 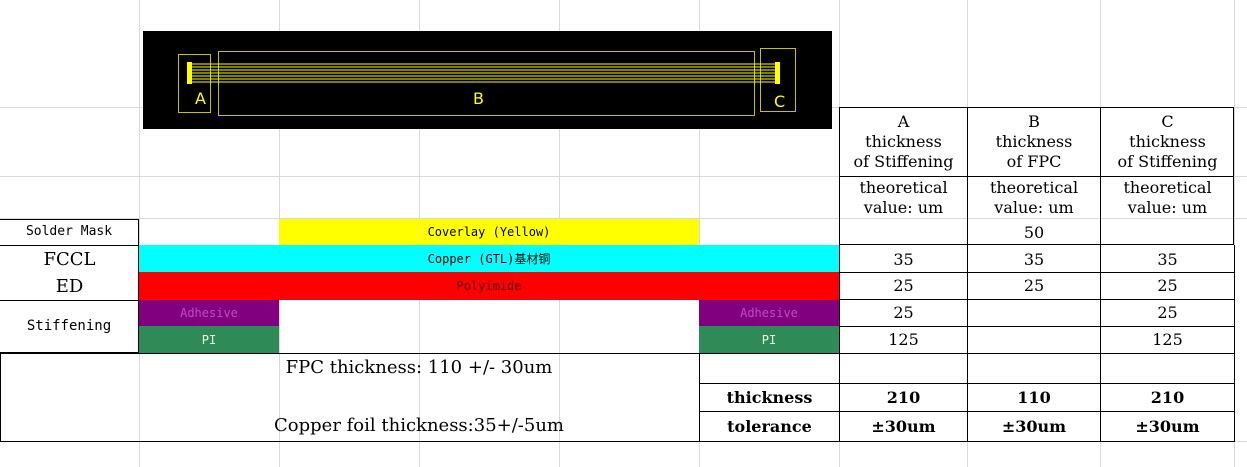 What do you see at coordinates (903, 426) in the screenshot?
I see `tolerance-value-a: ±30um` at bounding box center [903, 426].